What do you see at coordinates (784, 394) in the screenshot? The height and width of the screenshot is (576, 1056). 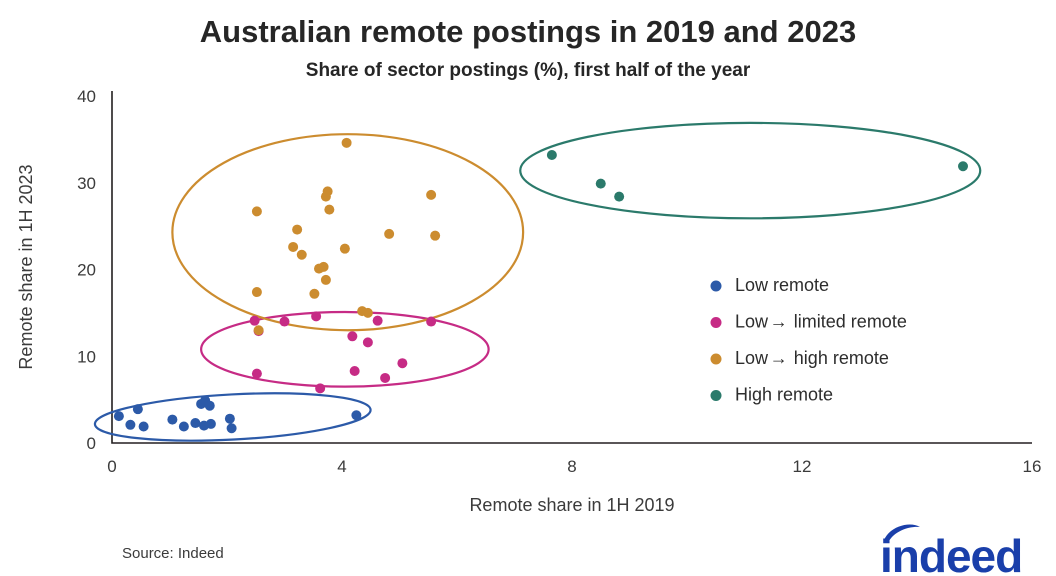 I see `legend-label: High remote` at bounding box center [784, 394].